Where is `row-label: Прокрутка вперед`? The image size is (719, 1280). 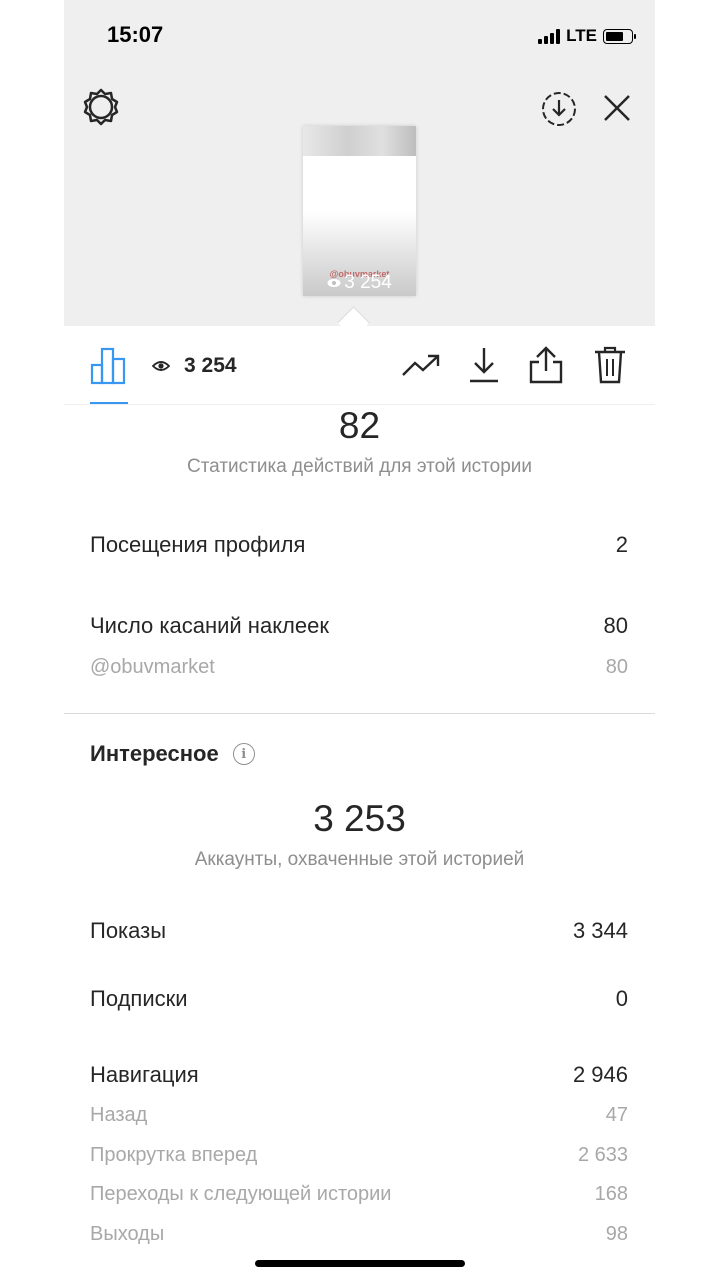 row-label: Прокрутка вперед is located at coordinates (174, 1155).